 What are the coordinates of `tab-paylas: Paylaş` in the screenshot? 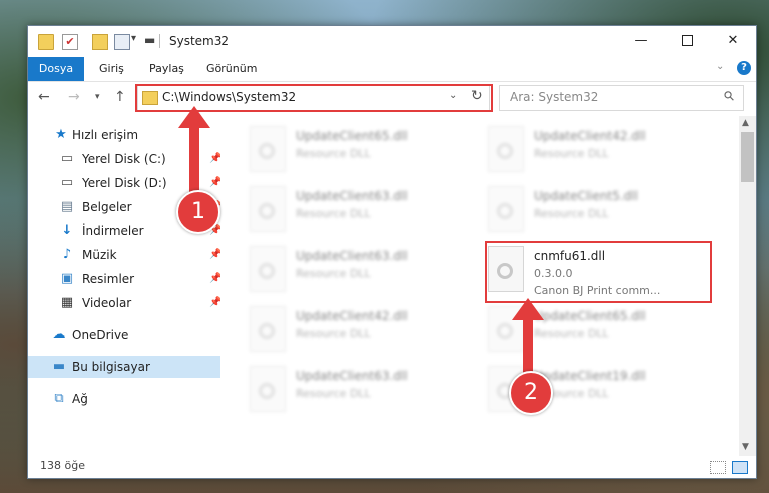 It's located at (166, 69).